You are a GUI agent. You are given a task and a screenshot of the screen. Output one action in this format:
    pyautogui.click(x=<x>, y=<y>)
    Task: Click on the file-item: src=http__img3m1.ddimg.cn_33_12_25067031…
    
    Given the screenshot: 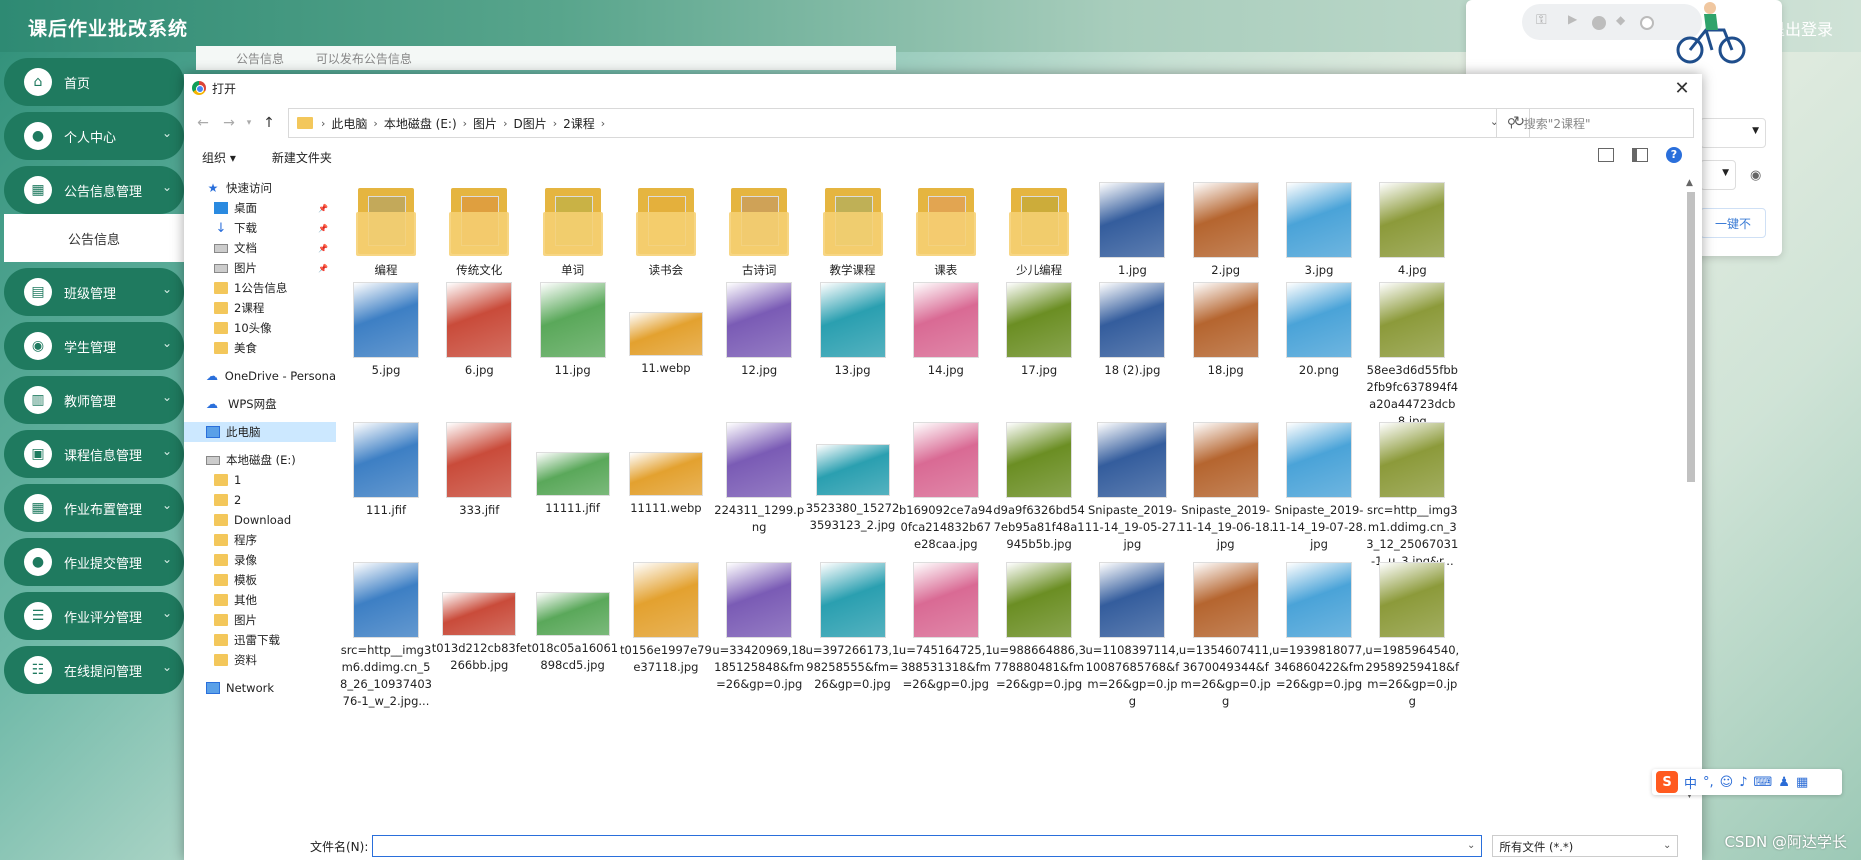 What is the action you would take?
    pyautogui.click(x=1412, y=496)
    